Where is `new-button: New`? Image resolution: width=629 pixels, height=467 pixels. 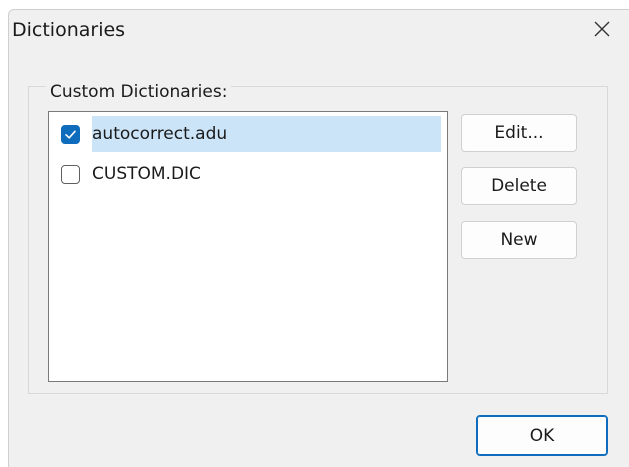 new-button: New is located at coordinates (519, 240).